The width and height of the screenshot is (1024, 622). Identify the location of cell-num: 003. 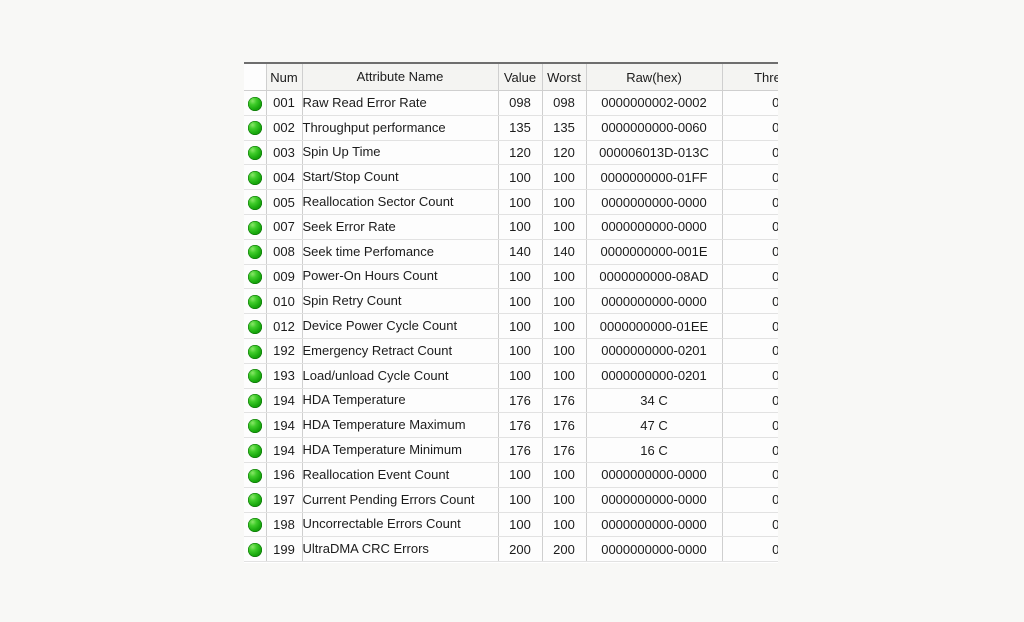
(284, 153).